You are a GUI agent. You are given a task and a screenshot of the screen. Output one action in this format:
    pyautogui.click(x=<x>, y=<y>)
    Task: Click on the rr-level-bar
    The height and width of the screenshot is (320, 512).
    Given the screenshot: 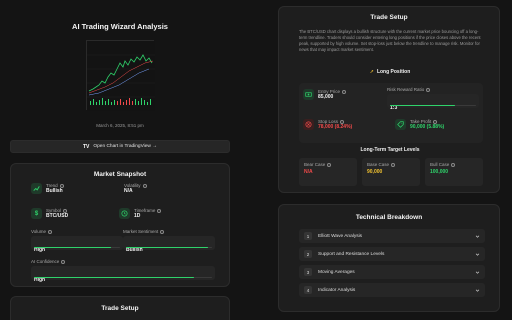 What is the action you would take?
    pyautogui.click(x=422, y=105)
    